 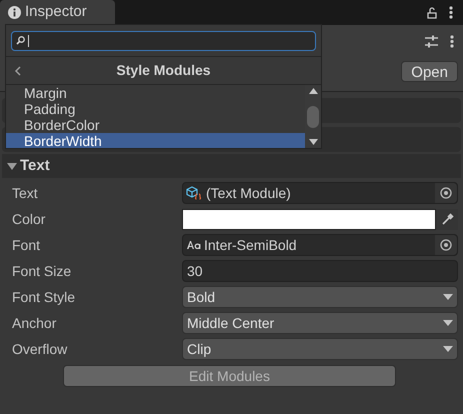 I want to click on field-label: Anchor, so click(x=35, y=323).